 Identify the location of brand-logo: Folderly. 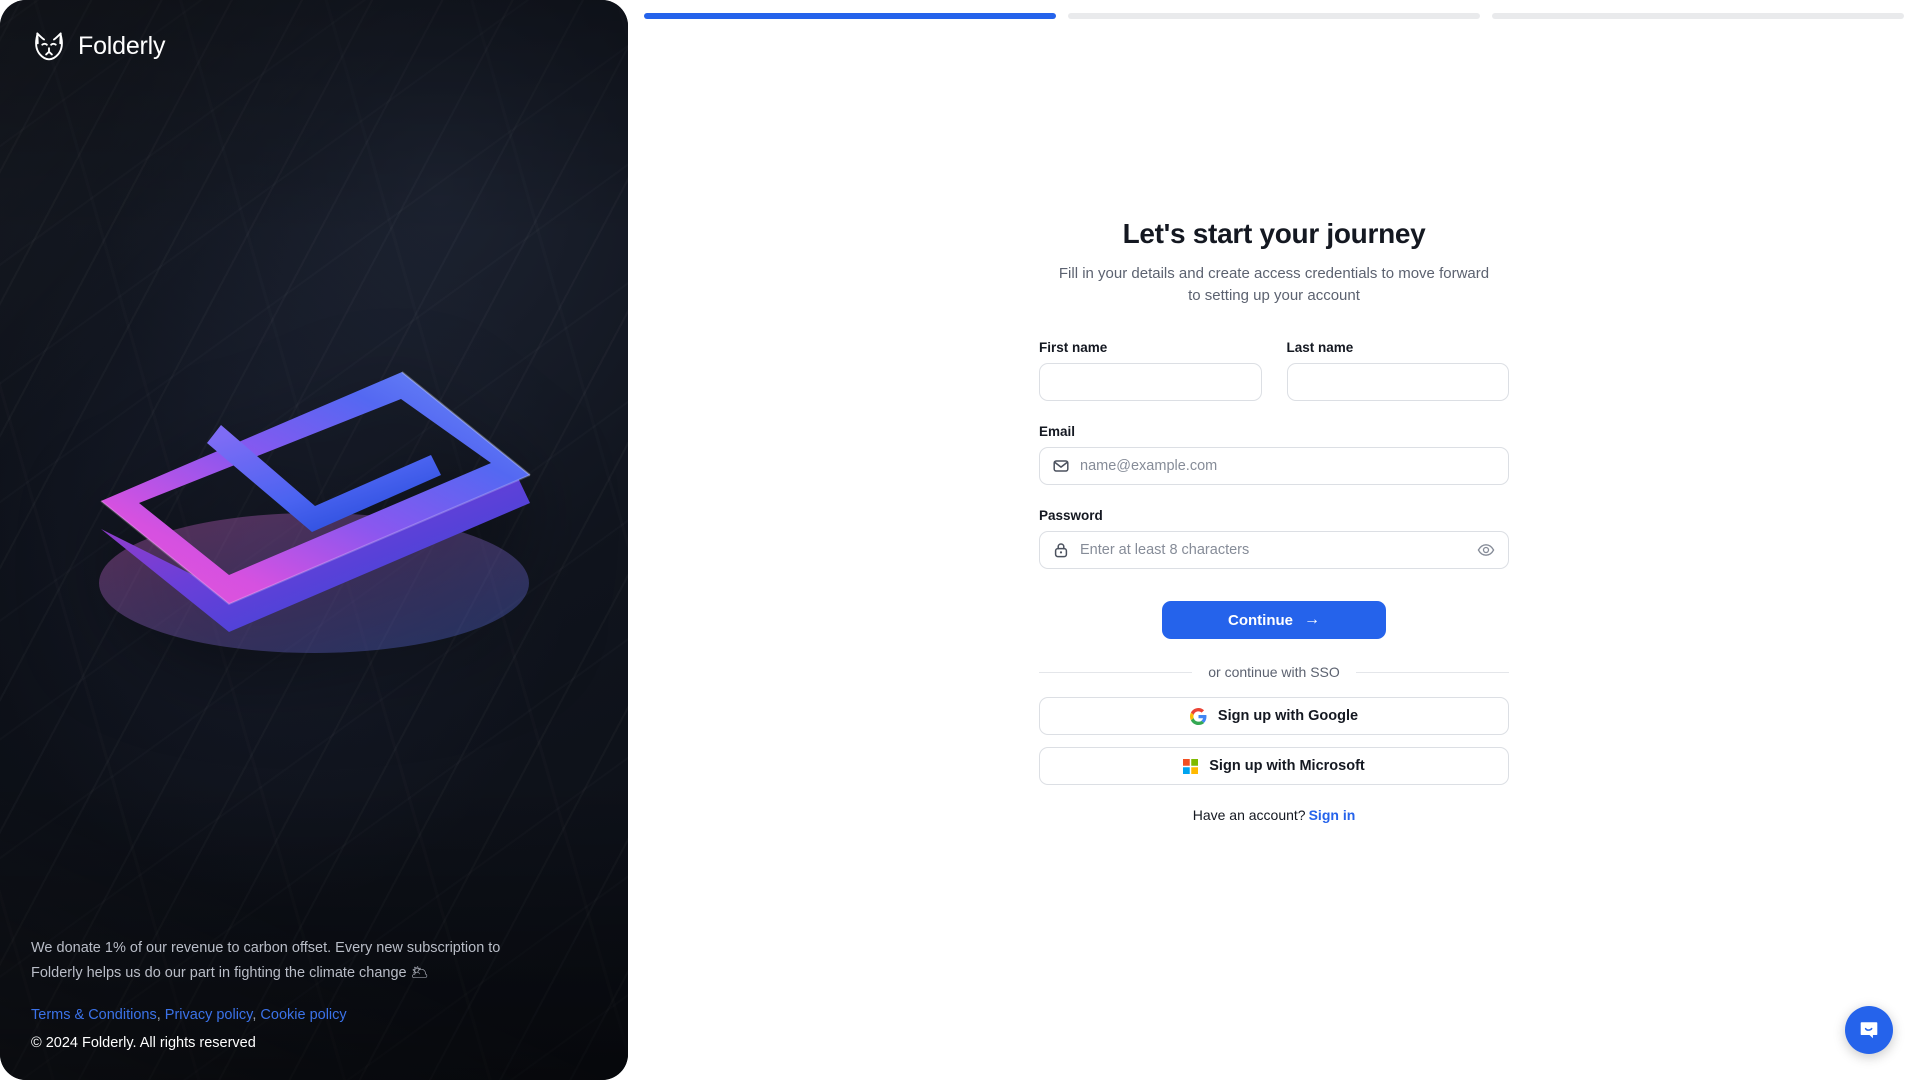
(98, 46).